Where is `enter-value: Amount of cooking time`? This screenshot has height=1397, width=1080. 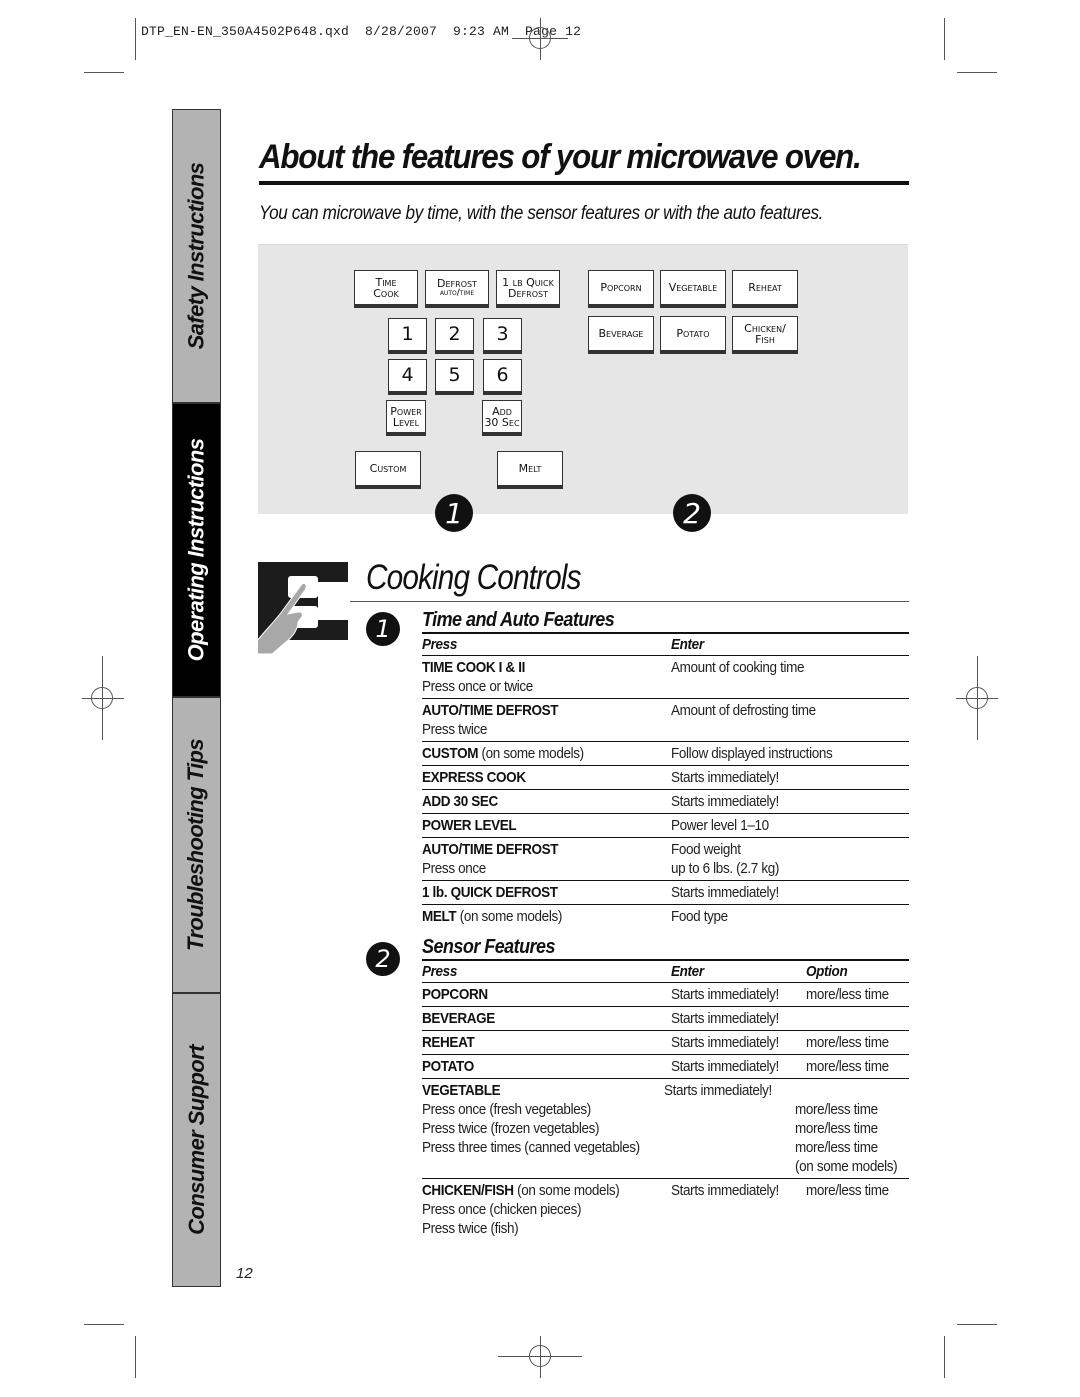
enter-value: Amount of cooking time is located at coordinates (738, 667).